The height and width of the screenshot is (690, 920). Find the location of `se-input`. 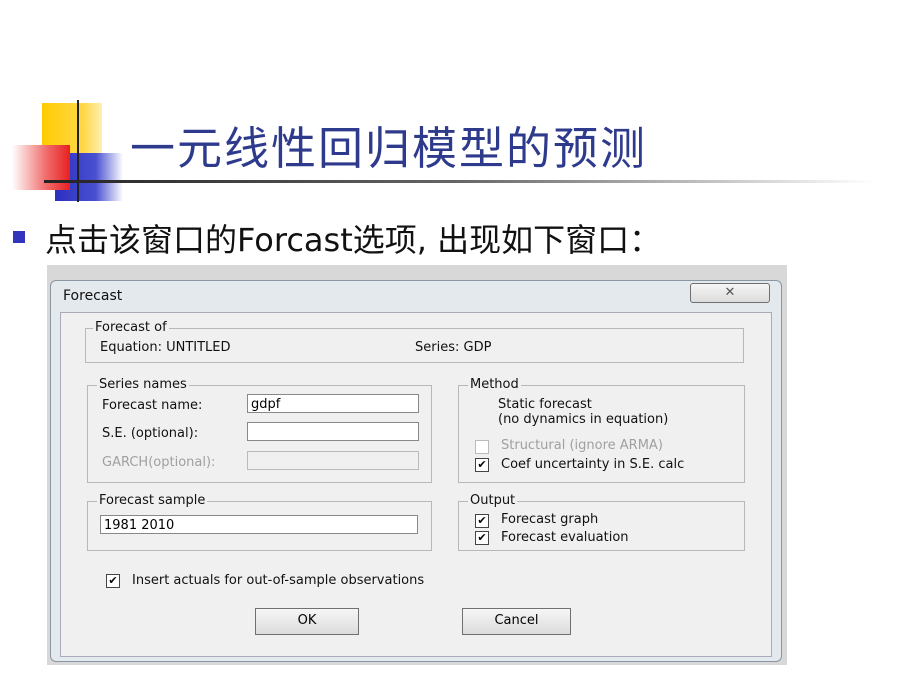

se-input is located at coordinates (333, 431).